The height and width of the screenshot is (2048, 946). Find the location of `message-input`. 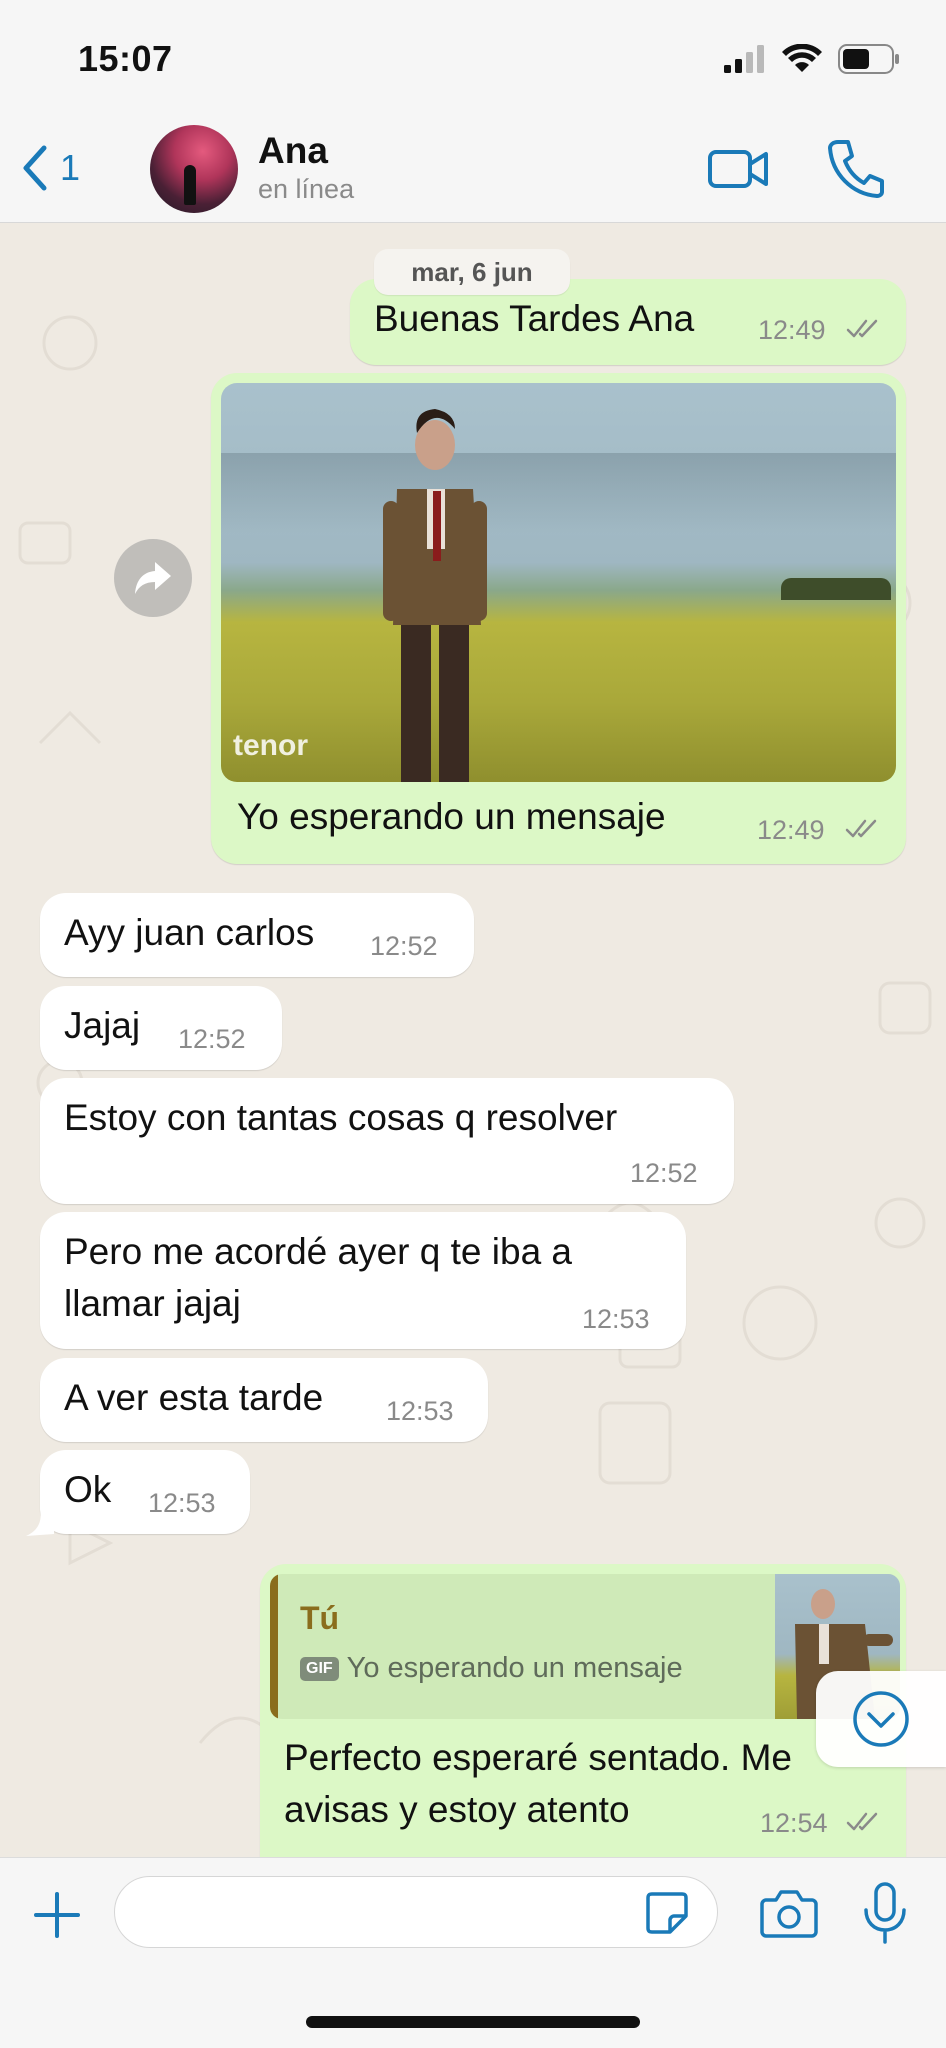

message-input is located at coordinates (416, 1912).